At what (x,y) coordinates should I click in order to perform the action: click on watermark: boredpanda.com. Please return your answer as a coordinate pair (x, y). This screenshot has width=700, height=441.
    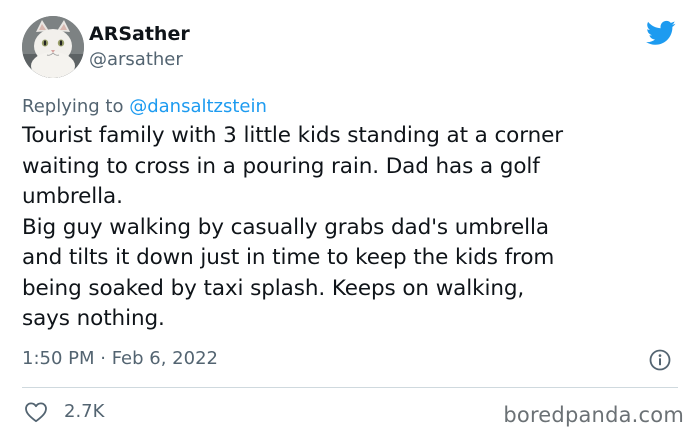
    Looking at the image, I should click on (593, 415).